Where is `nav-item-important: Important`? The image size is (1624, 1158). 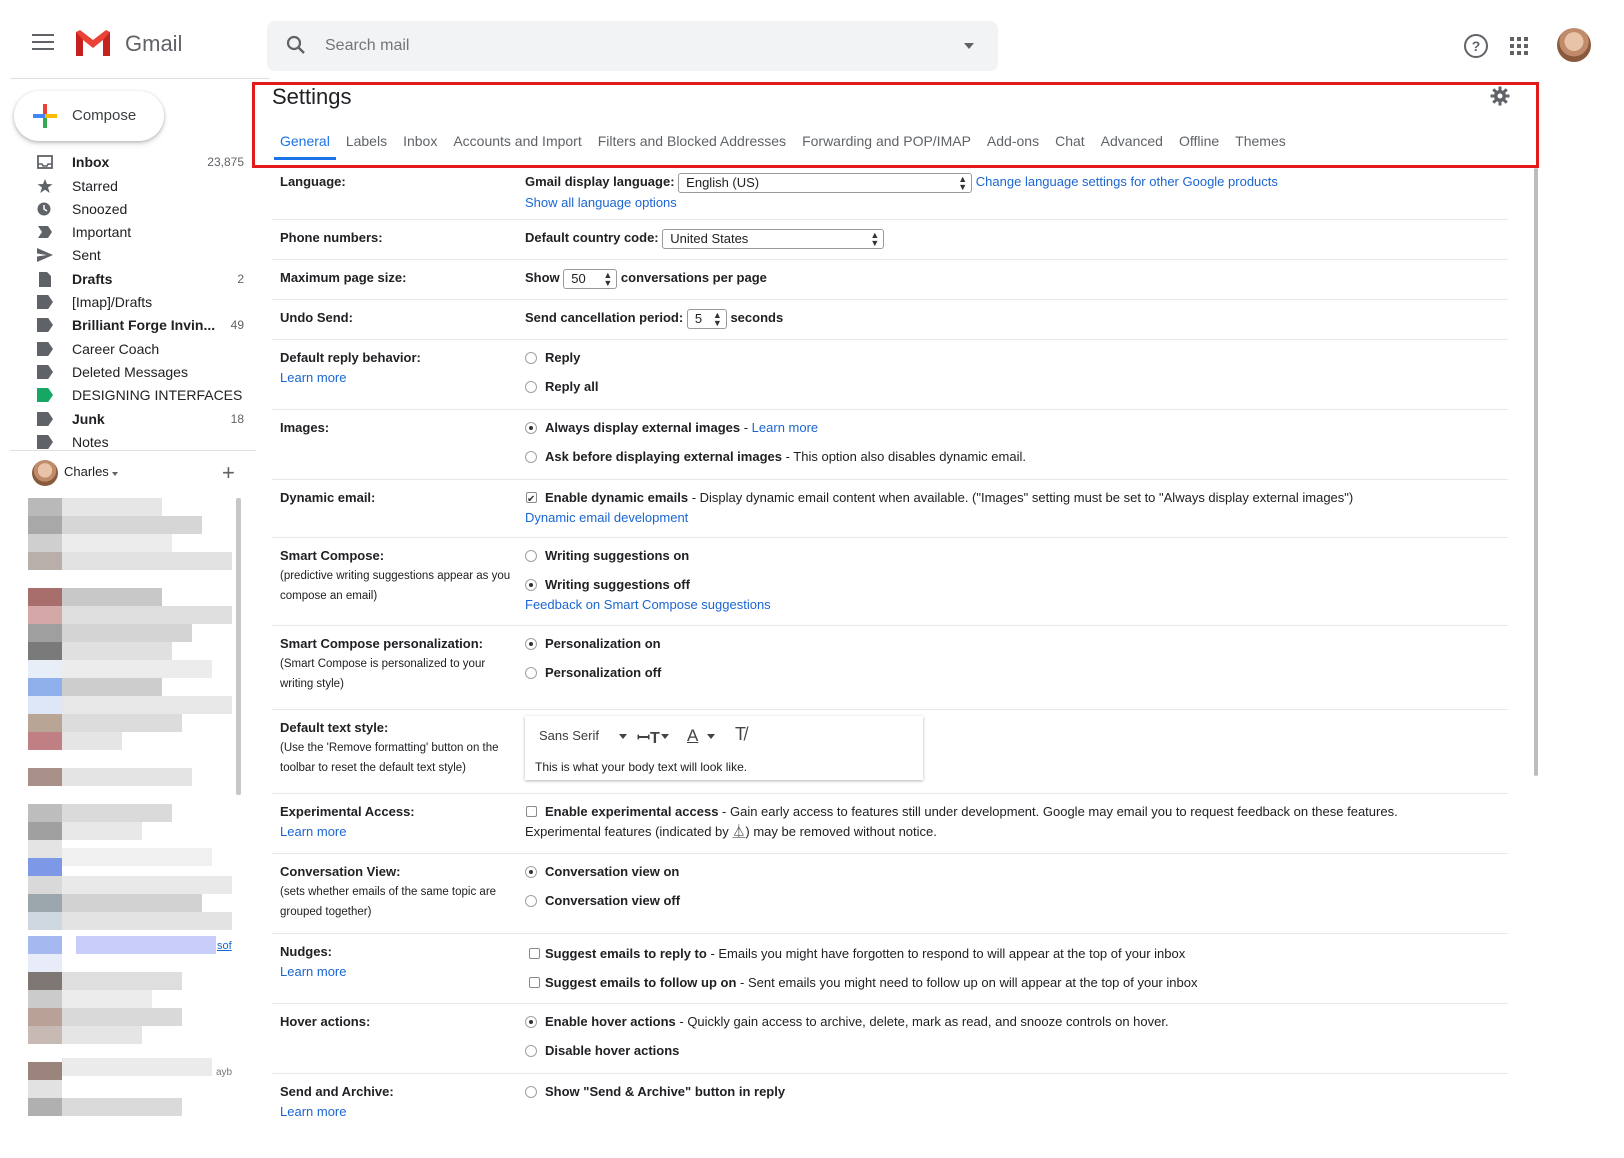 nav-item-important: Important is located at coordinates (144, 233).